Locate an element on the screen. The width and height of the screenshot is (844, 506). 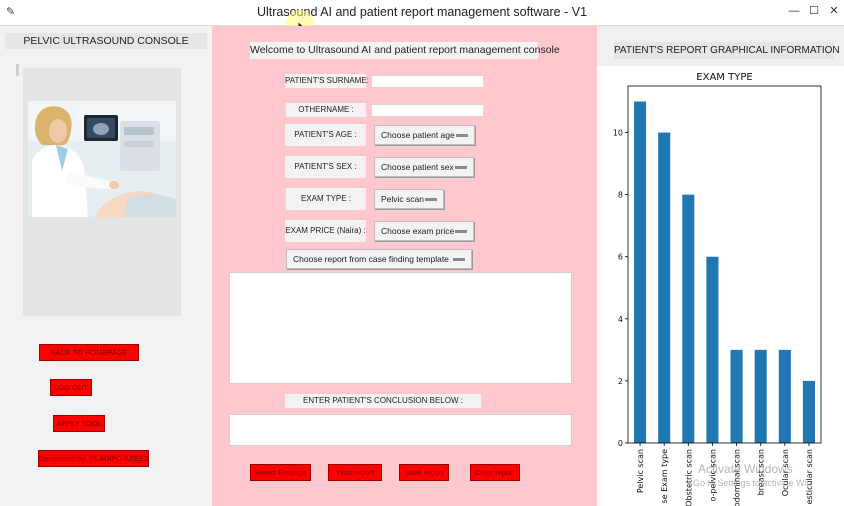
exam-price-label: EXAM PRICE (Naira) : is located at coordinates (325, 231).